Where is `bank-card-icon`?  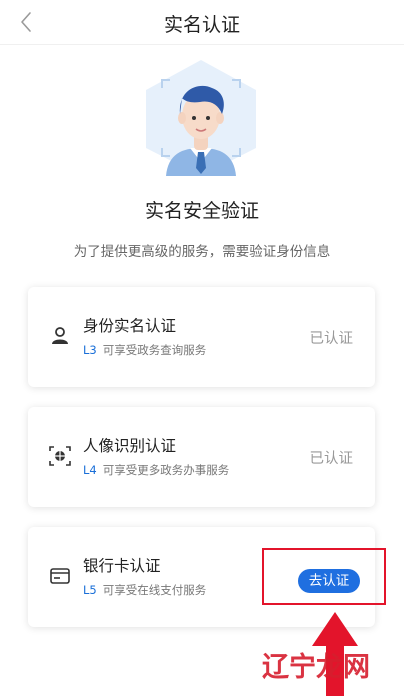
bank-card-icon is located at coordinates (60, 576).